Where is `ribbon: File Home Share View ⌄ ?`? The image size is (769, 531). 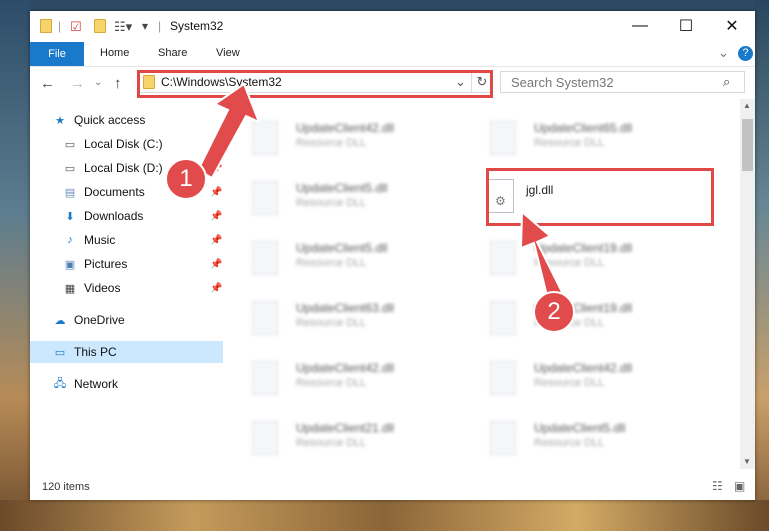 ribbon: File Home Share View ⌄ ? is located at coordinates (392, 54).